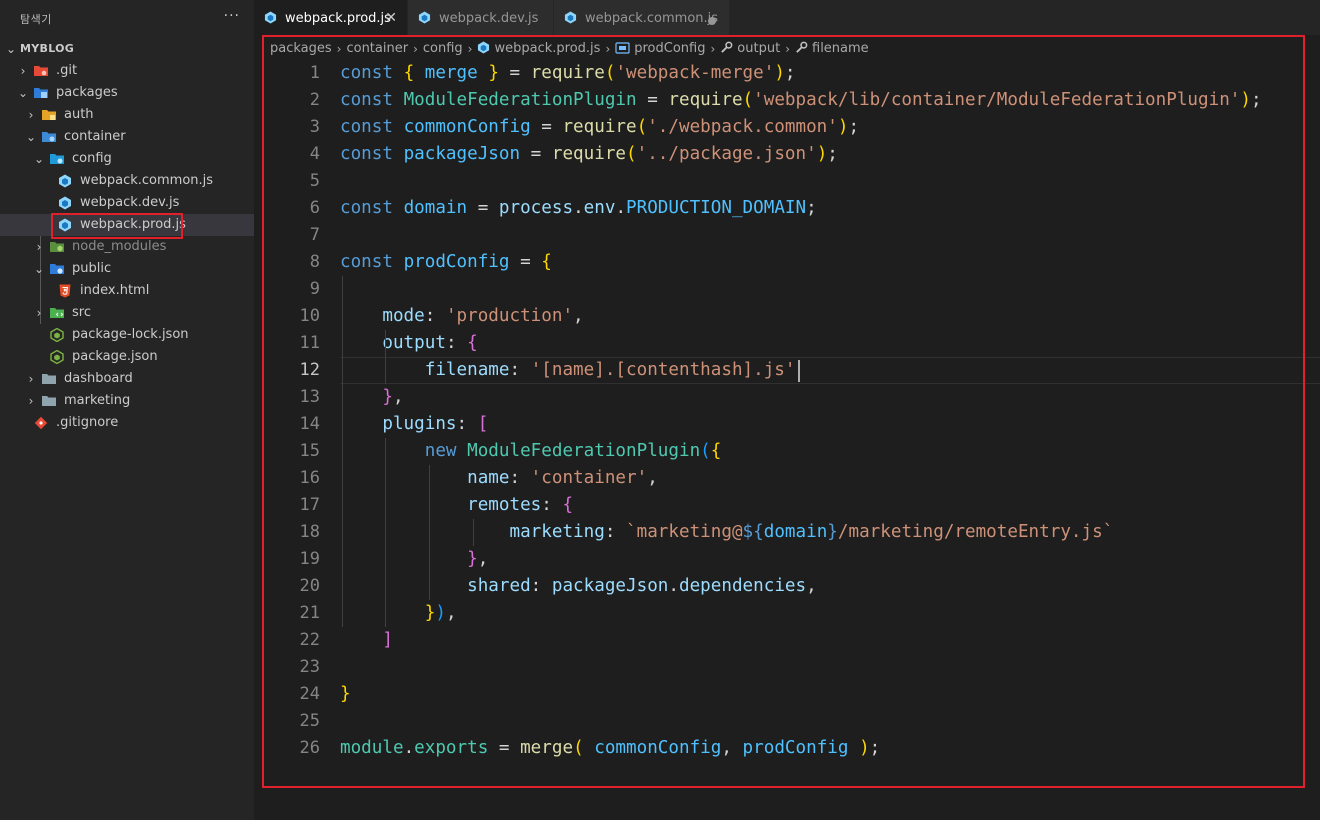  What do you see at coordinates (81, 312) in the screenshot?
I see `tree-item-label: src` at bounding box center [81, 312].